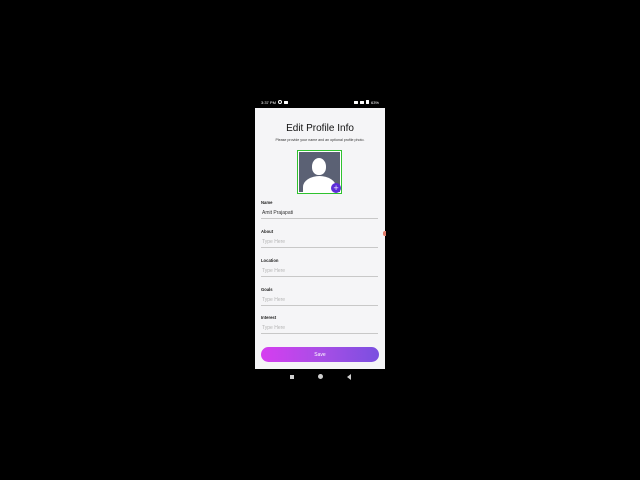  I want to click on wifi-icon, so click(361, 102).